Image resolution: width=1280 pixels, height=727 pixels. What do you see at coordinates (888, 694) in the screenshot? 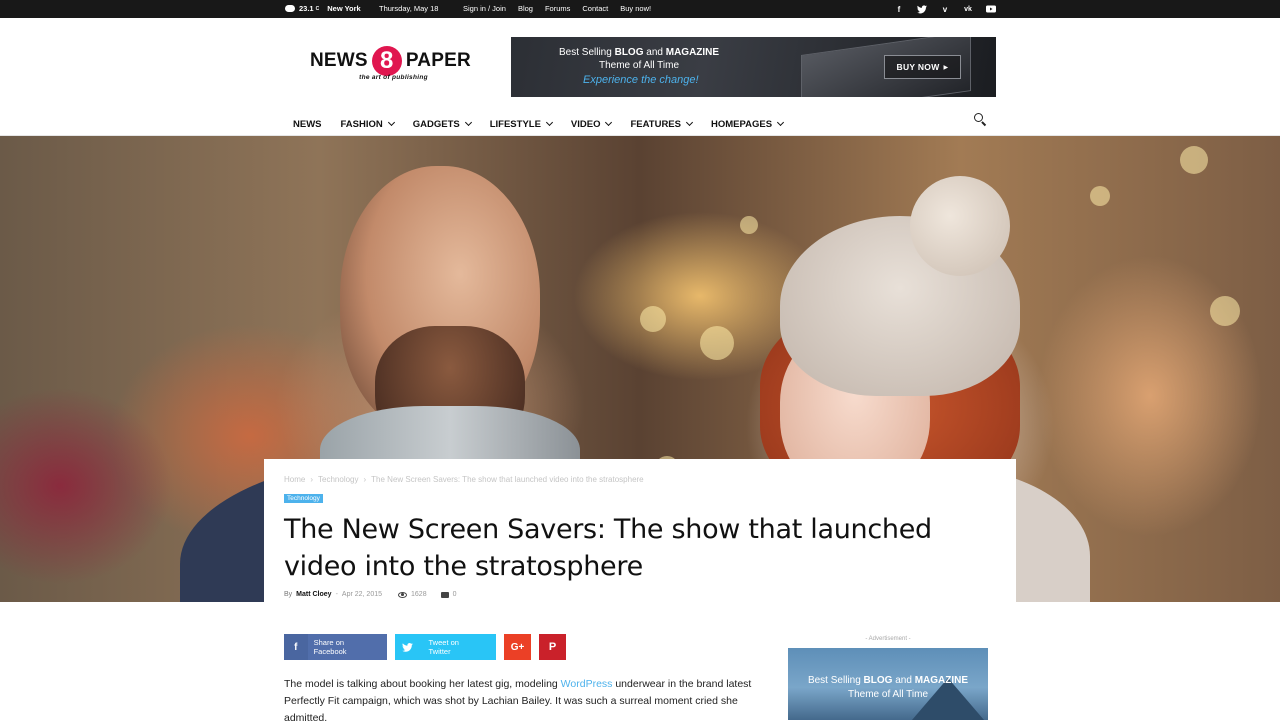
I see `sidebar-ad-line-2: Theme of All Time` at bounding box center [888, 694].